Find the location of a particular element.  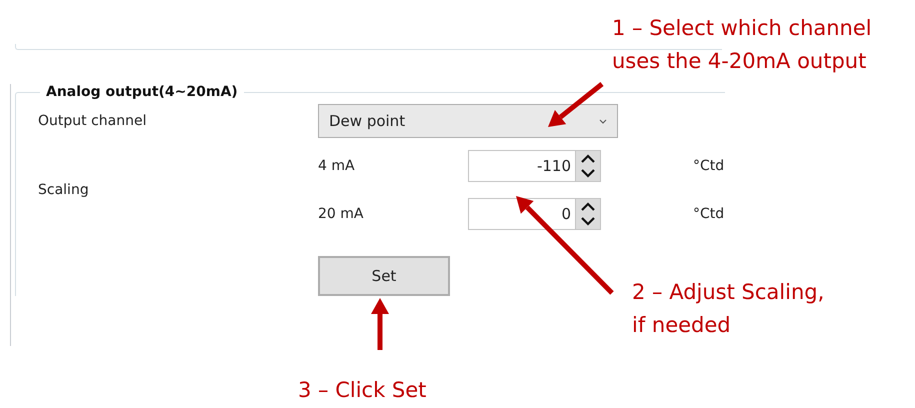

number-field: -110 is located at coordinates (534, 166).